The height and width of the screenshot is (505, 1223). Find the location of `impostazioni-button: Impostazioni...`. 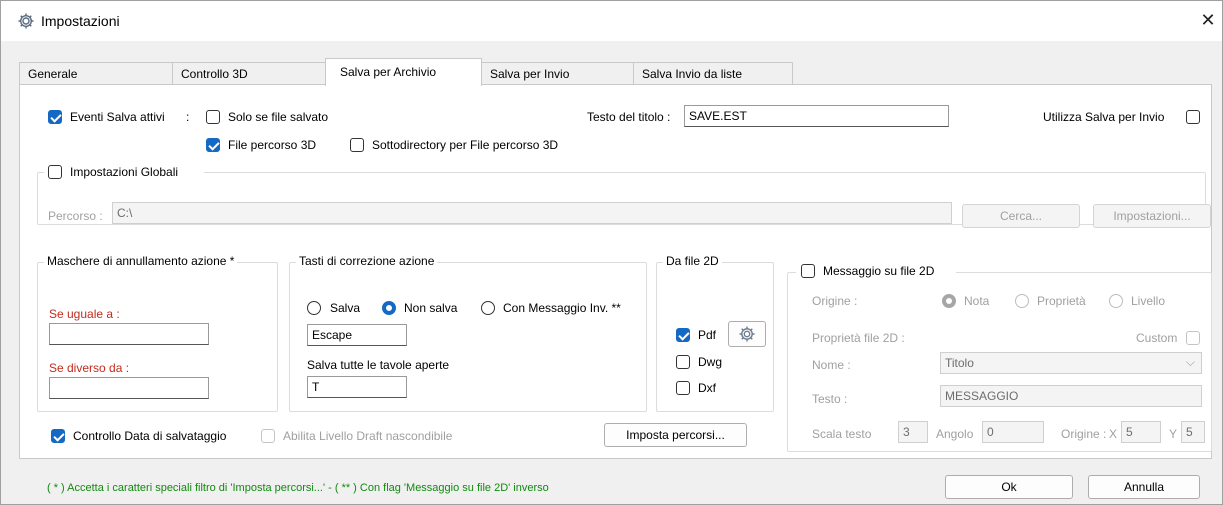

impostazioni-button: Impostazioni... is located at coordinates (1152, 216).